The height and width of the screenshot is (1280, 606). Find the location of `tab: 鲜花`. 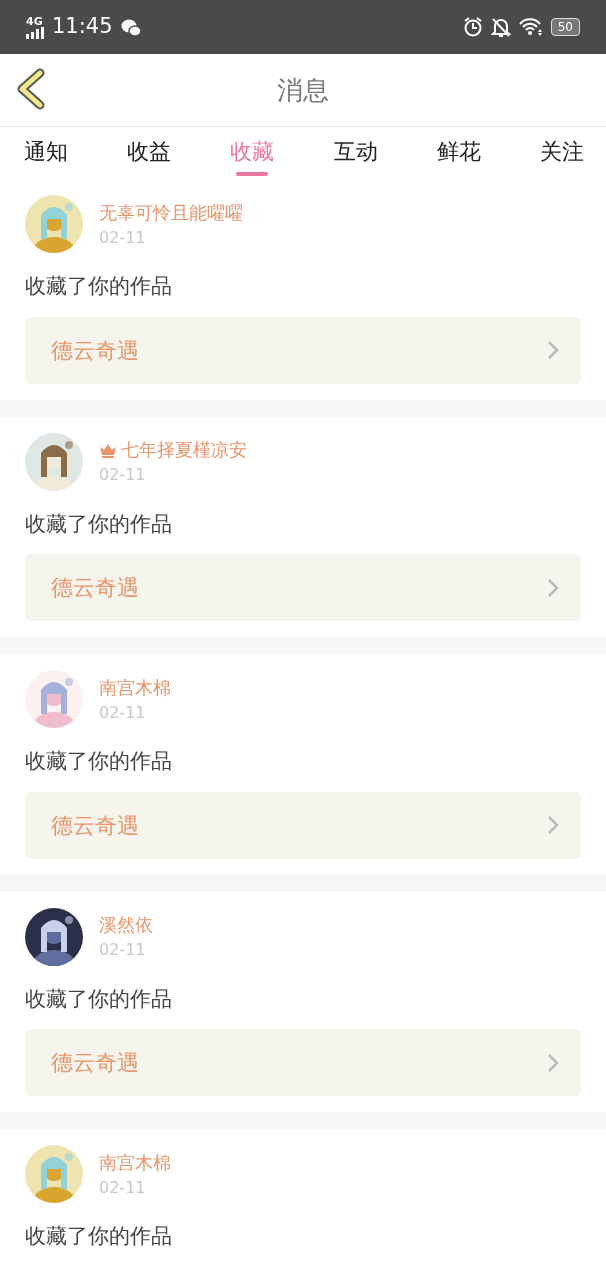

tab: 鲜花 is located at coordinates (458, 153).